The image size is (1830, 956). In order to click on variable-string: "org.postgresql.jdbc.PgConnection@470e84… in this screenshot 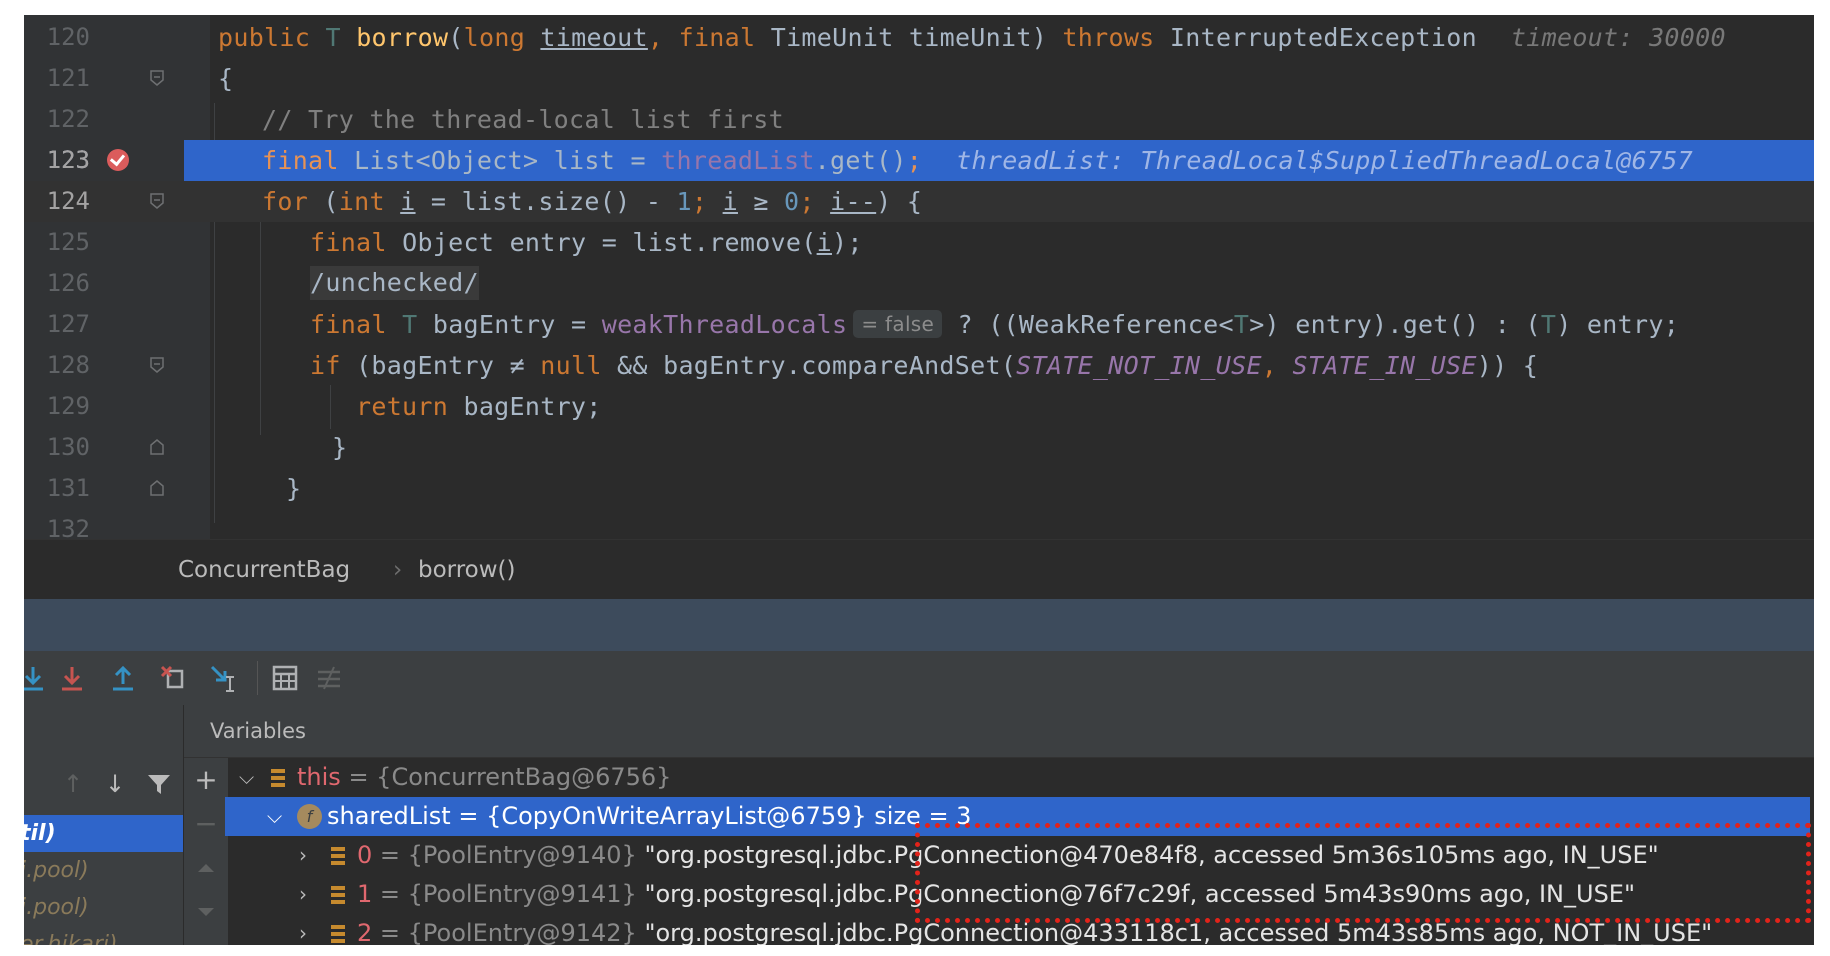, I will do `click(1151, 855)`.